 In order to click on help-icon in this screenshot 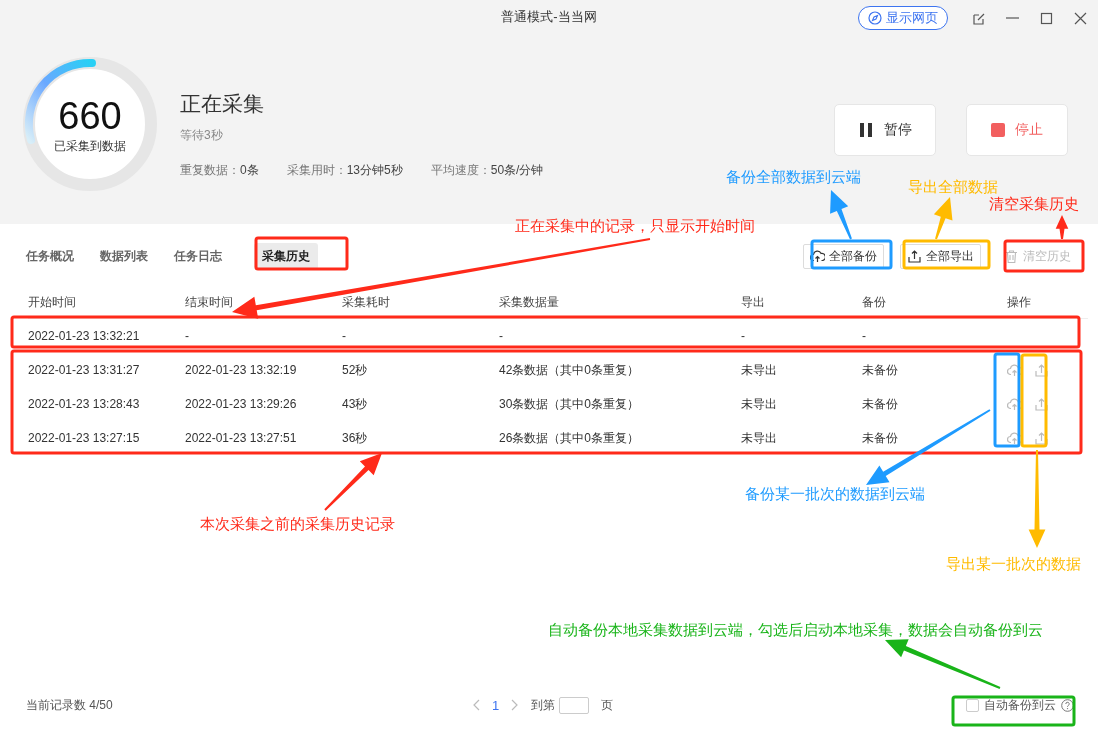, I will do `click(1067, 705)`.